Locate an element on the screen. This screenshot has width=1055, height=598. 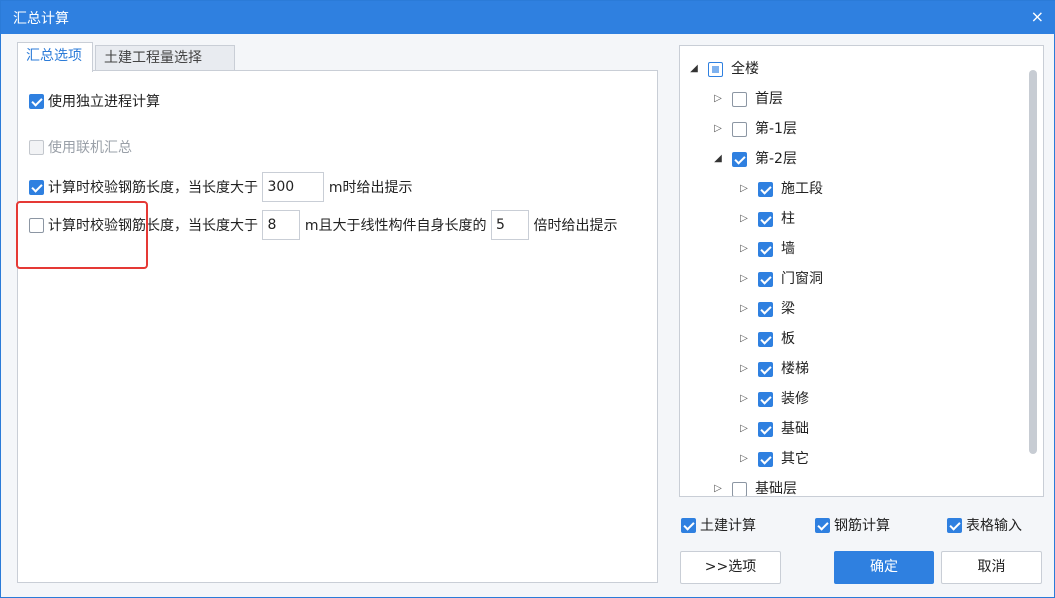
tree-node-component: ▷ 其它 is located at coordinates (773, 459).